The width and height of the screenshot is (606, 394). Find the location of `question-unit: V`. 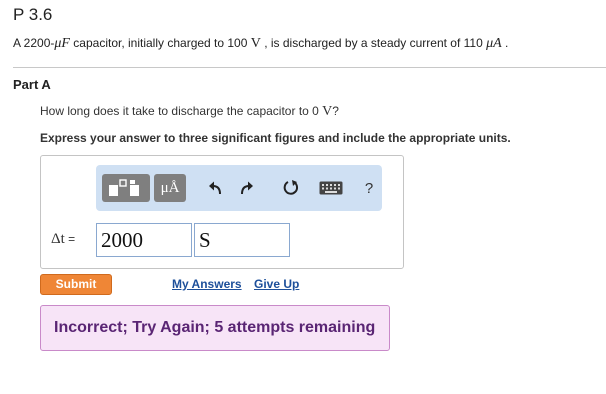

question-unit: V is located at coordinates (327, 111).